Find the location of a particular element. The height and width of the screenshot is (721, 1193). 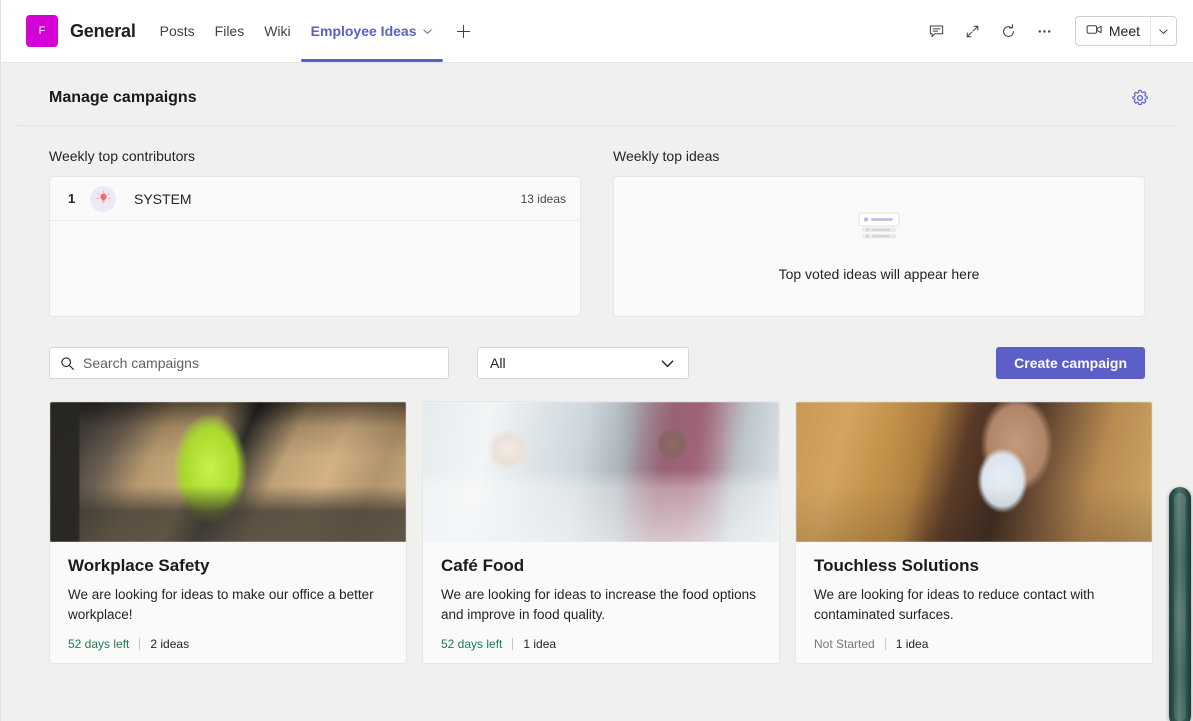

team-avatar-initial: F is located at coordinates (42, 31).